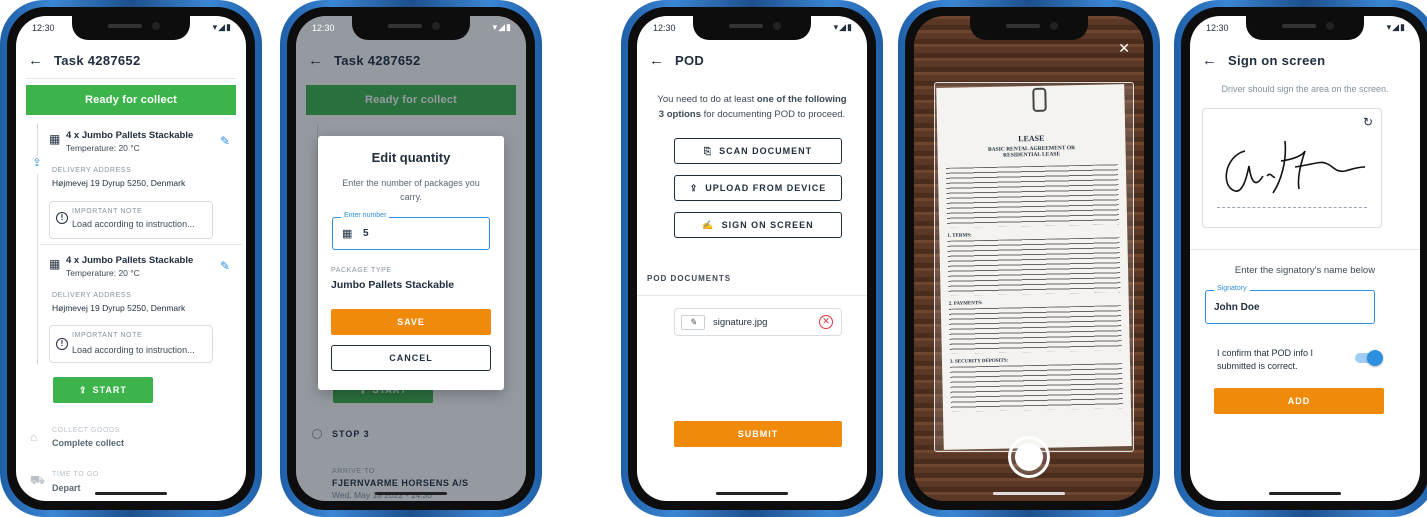 The height and width of the screenshot is (517, 1427). I want to click on app-bar: ← Task 4287652, so click(131, 60).